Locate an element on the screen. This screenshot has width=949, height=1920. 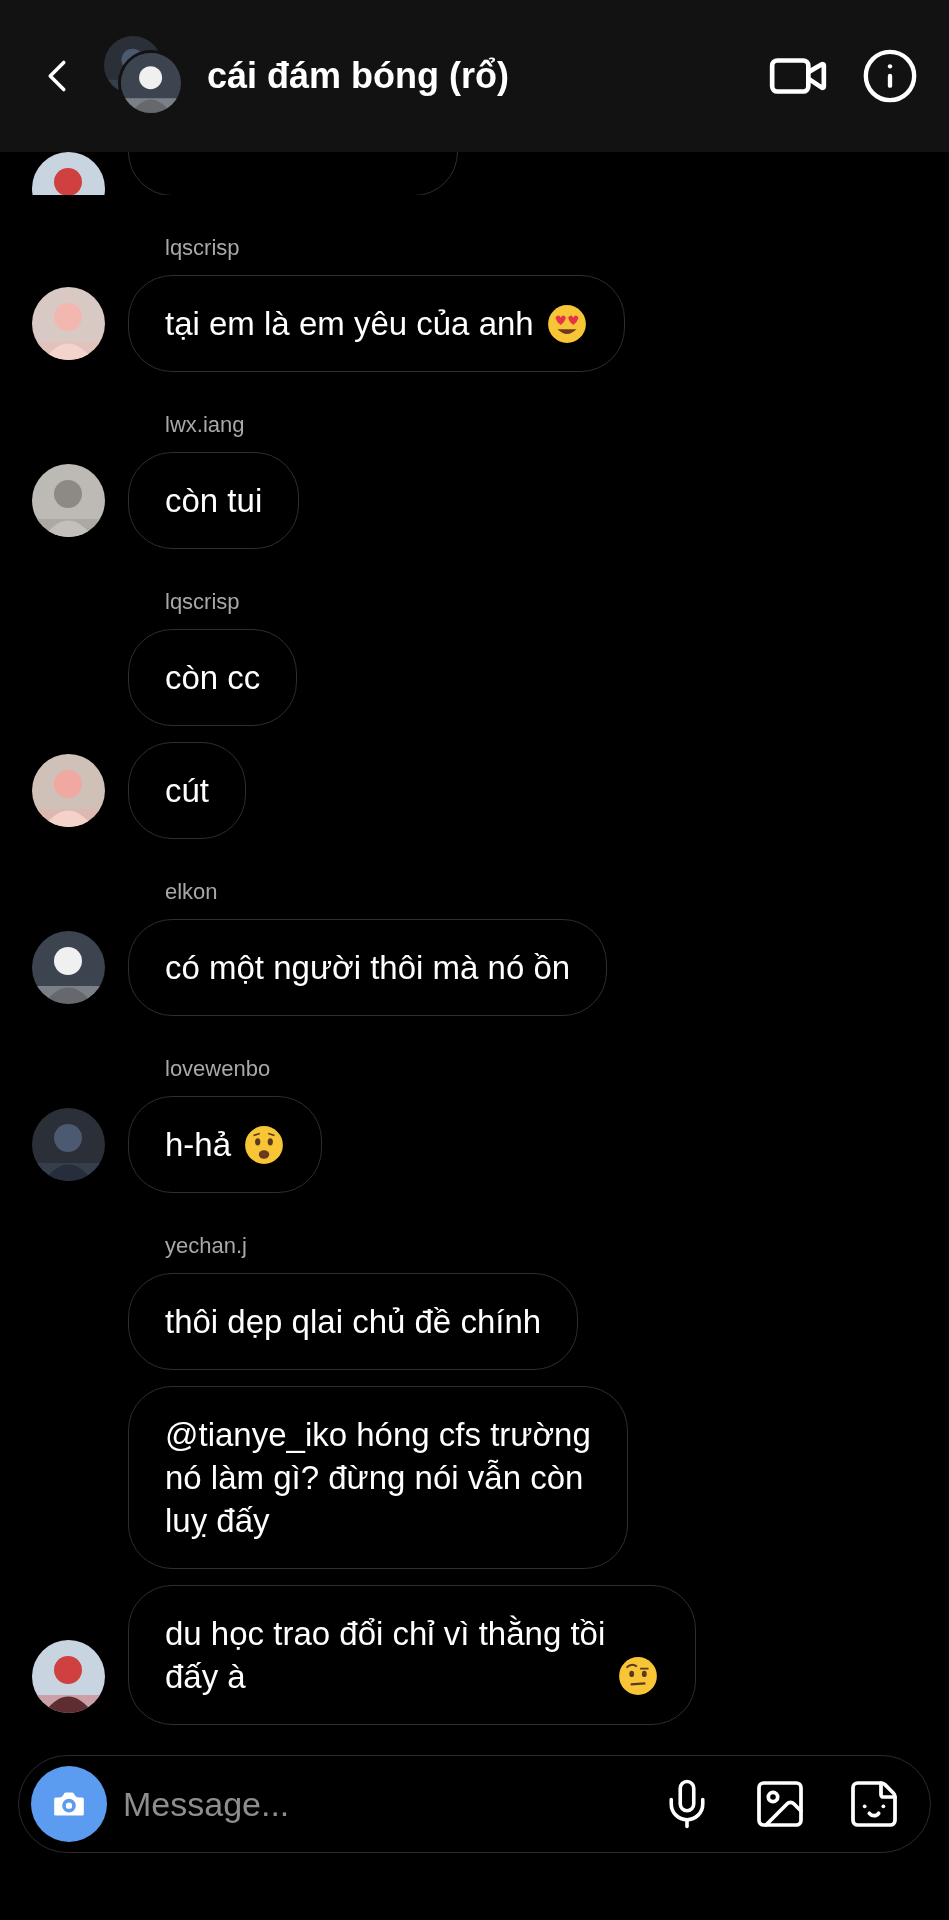
message-text: @tianye_iko hóng cfs trường nó làm gì? đừng nói vẫn còn luỵ đấy is located at coordinates (378, 1478).